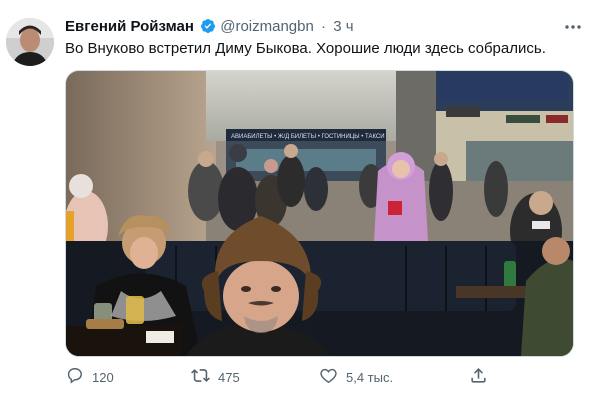 This screenshot has height=402, width=590. What do you see at coordinates (215, 377) in the screenshot?
I see `retweet-button: 475` at bounding box center [215, 377].